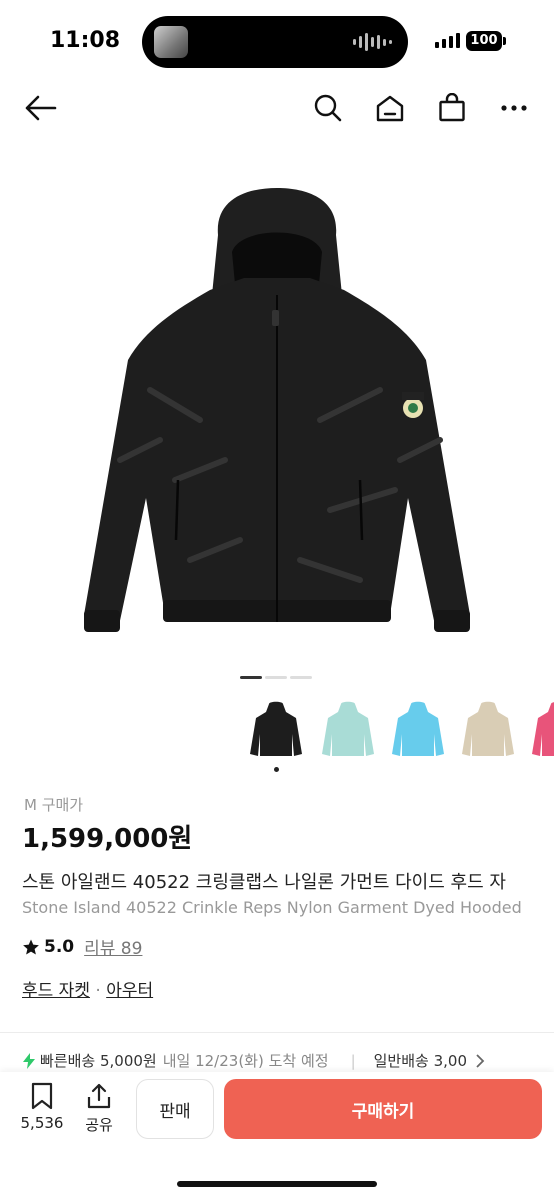  I want to click on share-icon, so click(99, 1096).